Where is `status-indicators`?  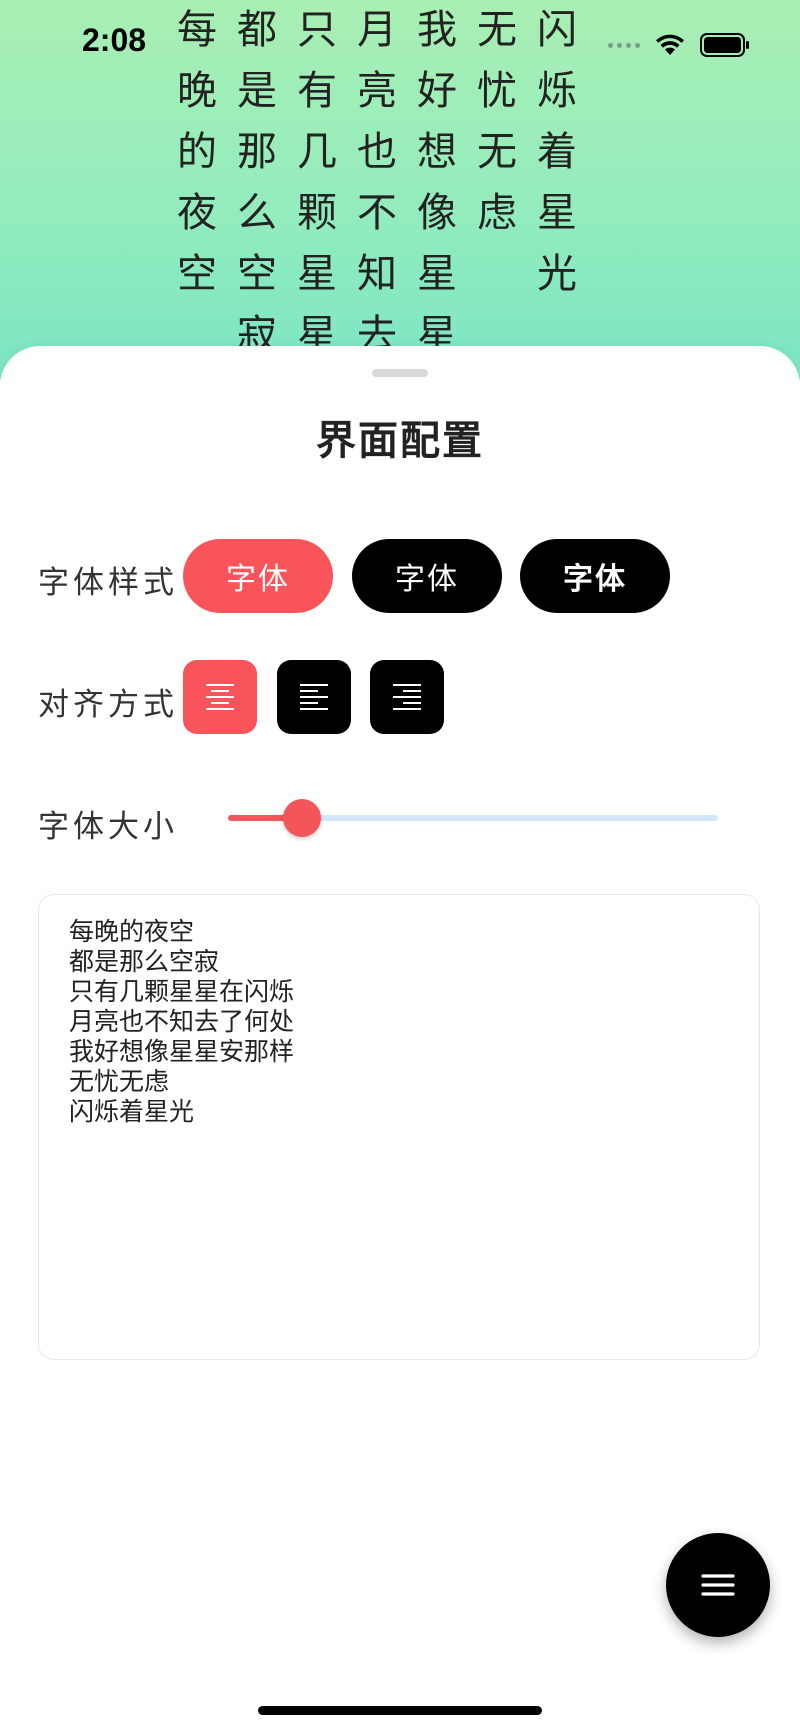
status-indicators is located at coordinates (679, 45).